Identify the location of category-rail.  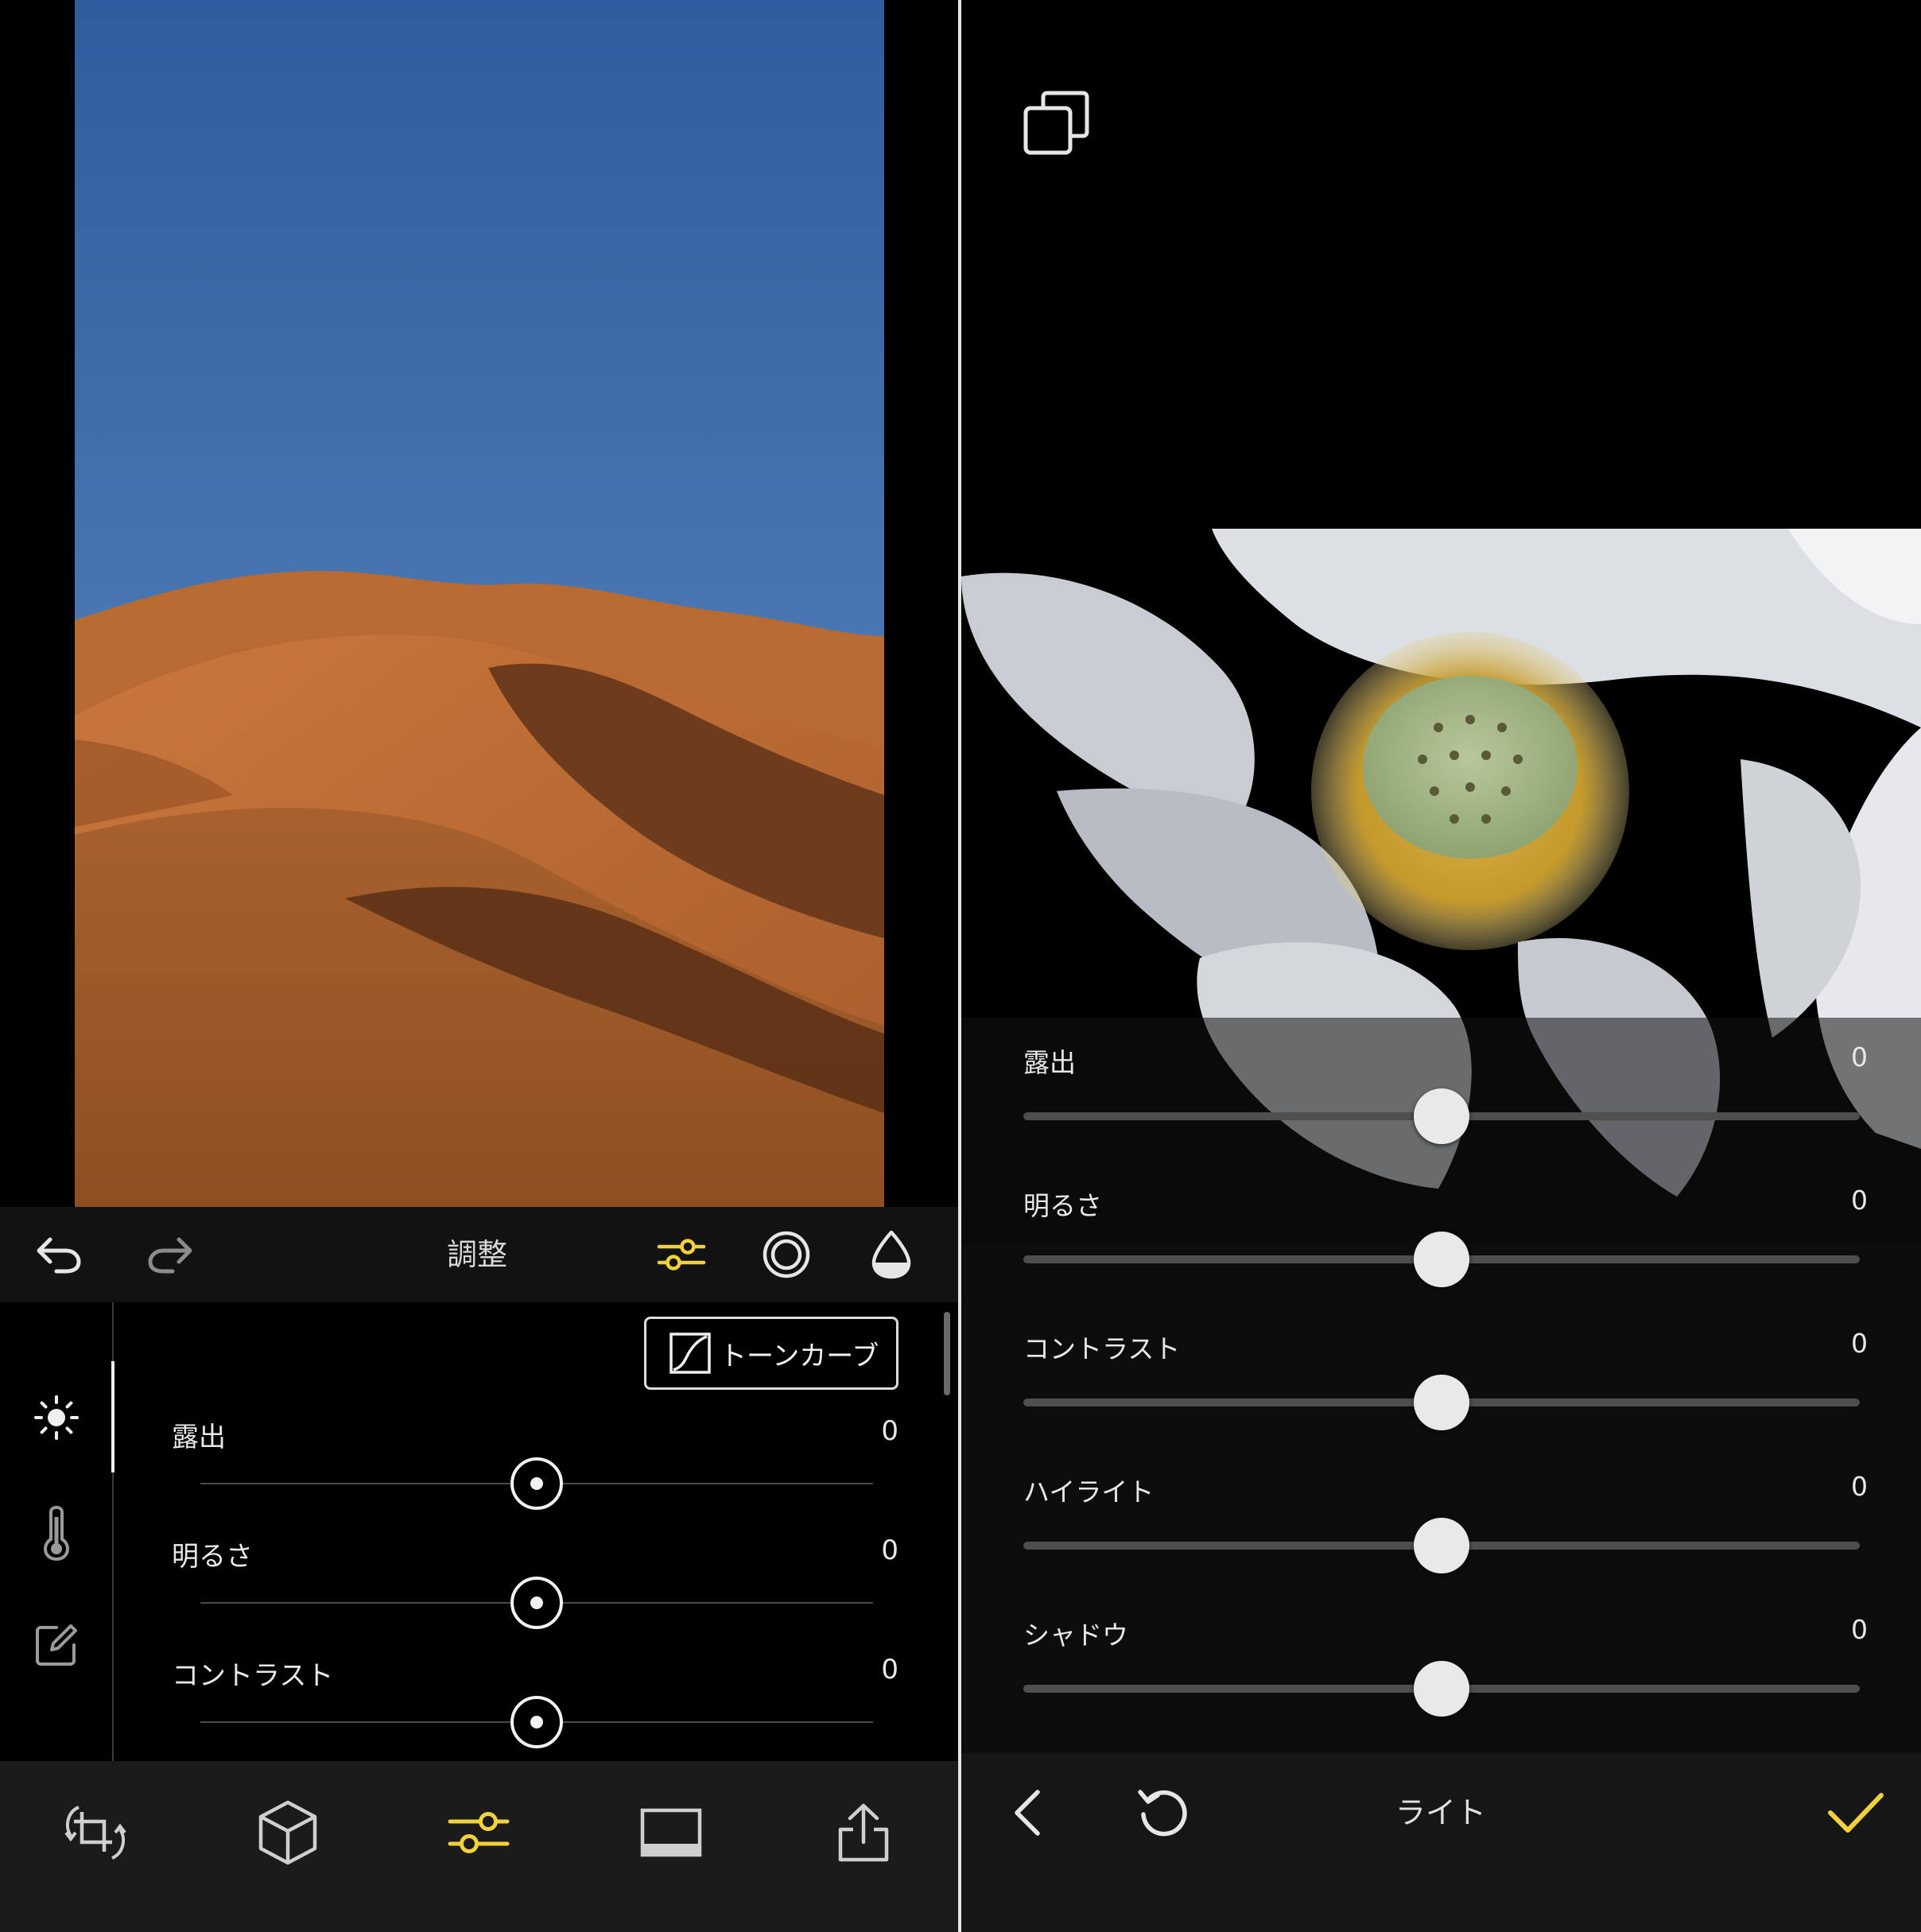
(57, 1532).